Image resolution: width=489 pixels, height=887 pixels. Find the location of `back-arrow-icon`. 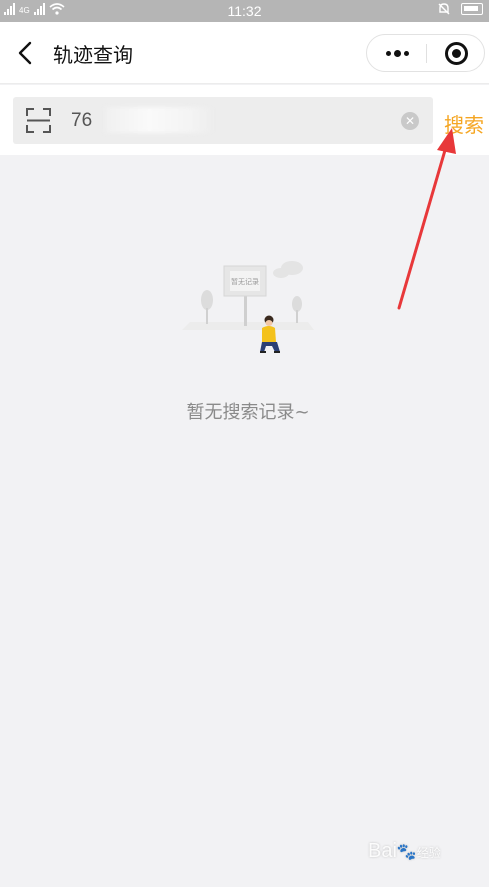

back-arrow-icon is located at coordinates (26, 53).